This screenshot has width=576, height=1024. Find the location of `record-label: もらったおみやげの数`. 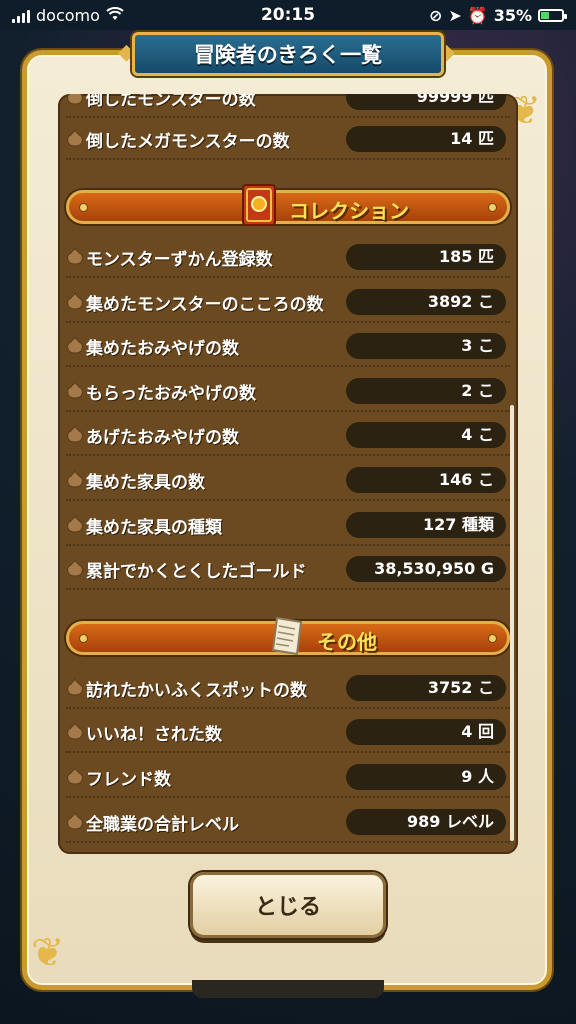

record-label: もらったおみやげの数 is located at coordinates (171, 393).